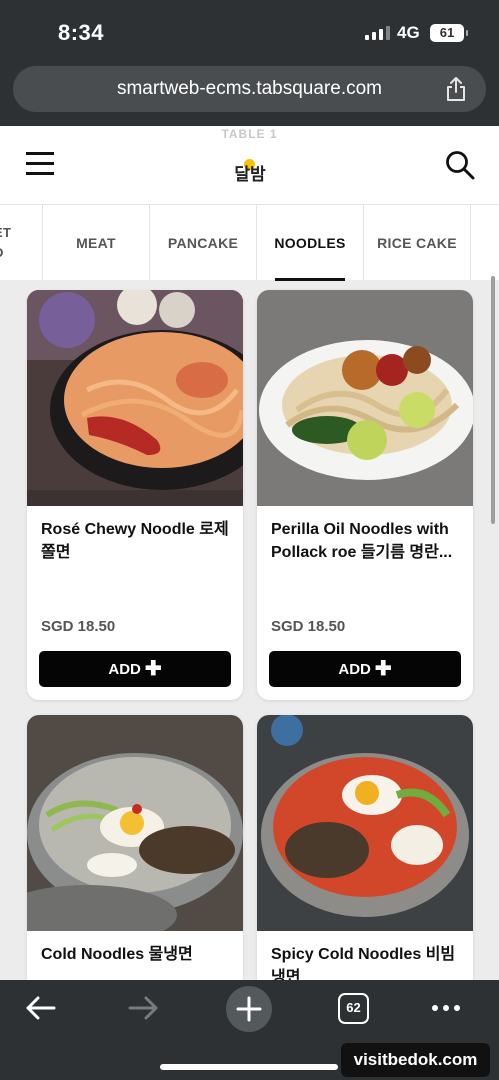  I want to click on tab-label: NOODLES, so click(310, 243).